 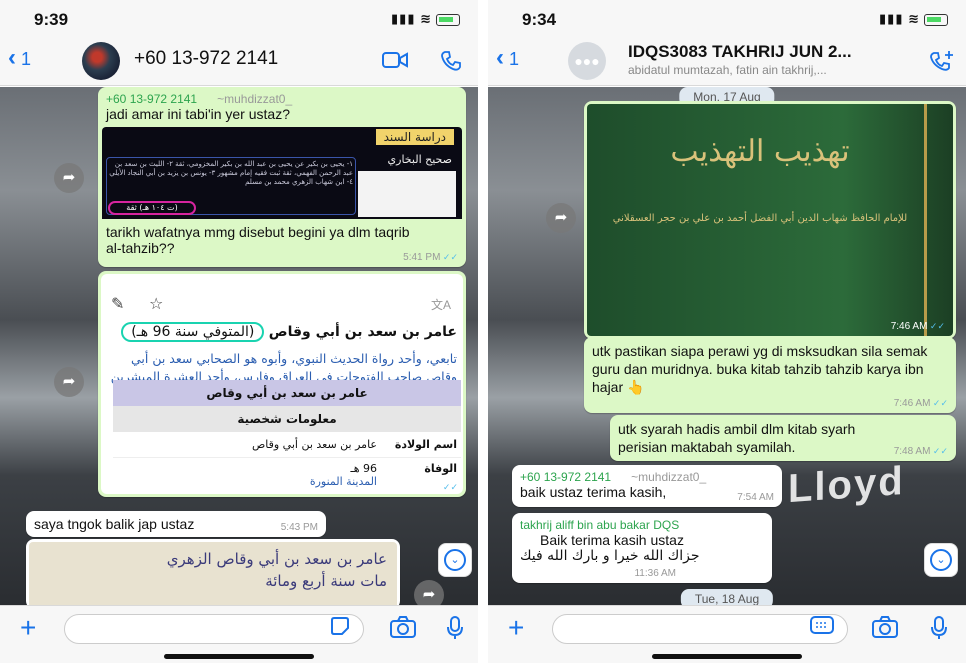 I want to click on pencil-icon: ✎, so click(x=118, y=304).